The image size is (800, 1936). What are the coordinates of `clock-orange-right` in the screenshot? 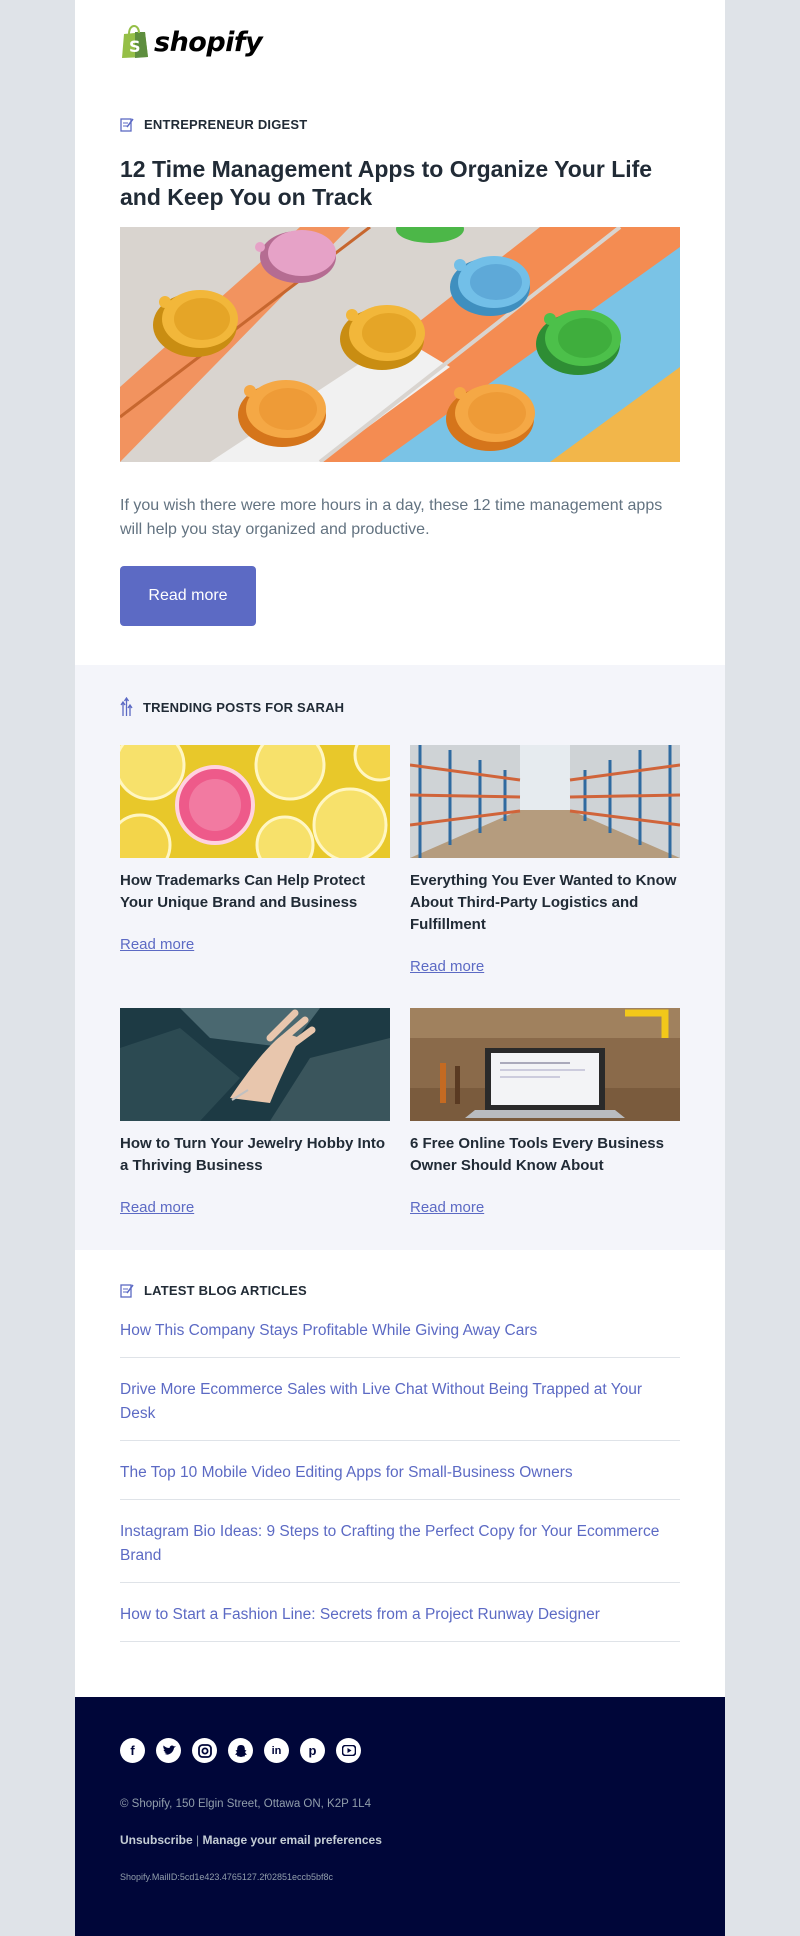 It's located at (490, 417).